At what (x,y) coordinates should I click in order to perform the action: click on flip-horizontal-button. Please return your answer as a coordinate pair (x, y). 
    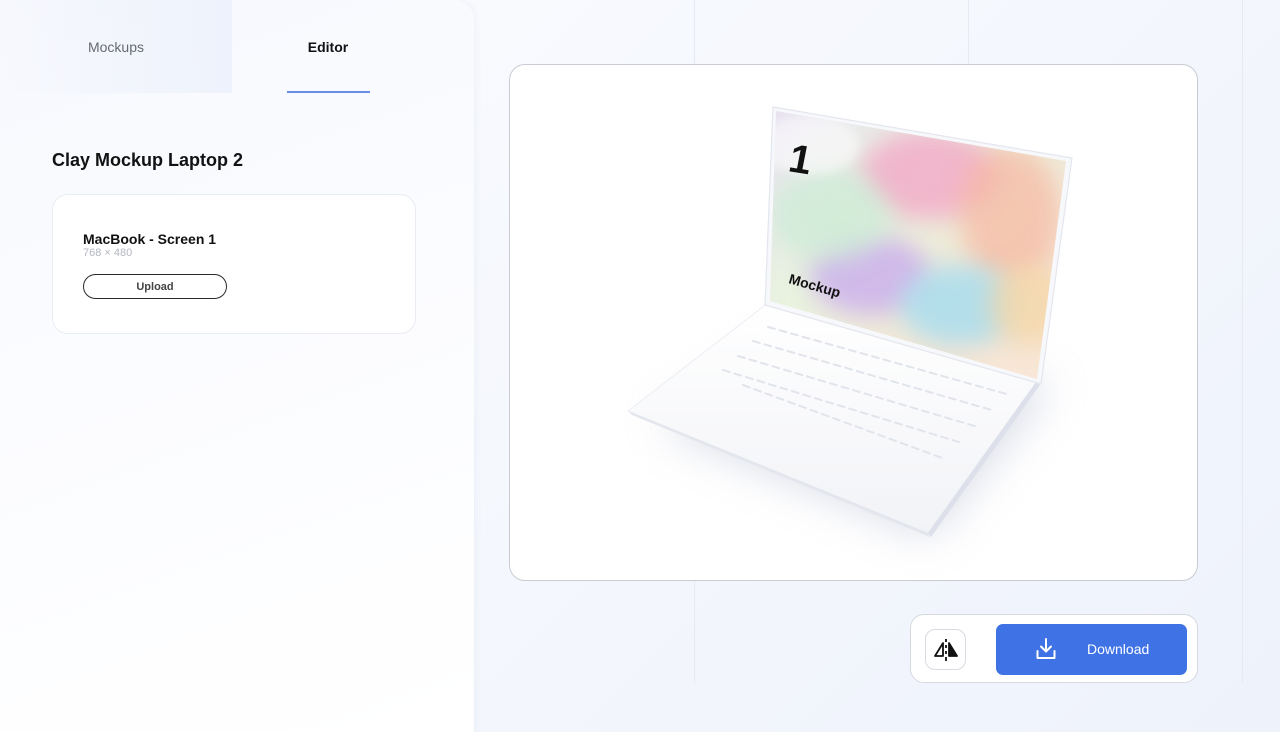
    Looking at the image, I should click on (945, 649).